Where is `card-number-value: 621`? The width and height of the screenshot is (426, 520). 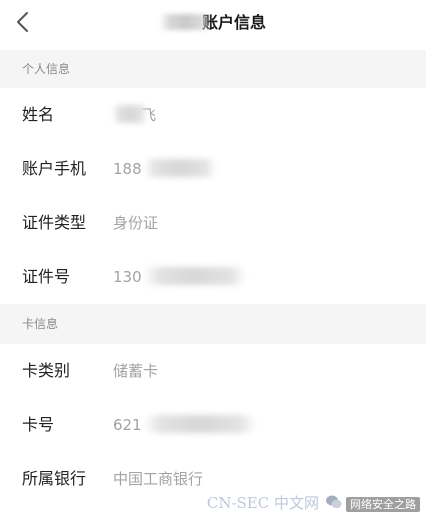 card-number-value: 621 is located at coordinates (184, 425).